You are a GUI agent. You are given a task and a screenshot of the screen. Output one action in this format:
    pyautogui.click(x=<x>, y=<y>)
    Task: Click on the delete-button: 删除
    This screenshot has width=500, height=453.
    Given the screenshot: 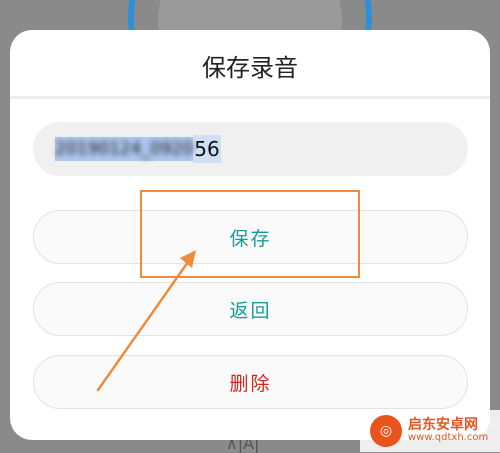 What is the action you would take?
    pyautogui.click(x=250, y=382)
    